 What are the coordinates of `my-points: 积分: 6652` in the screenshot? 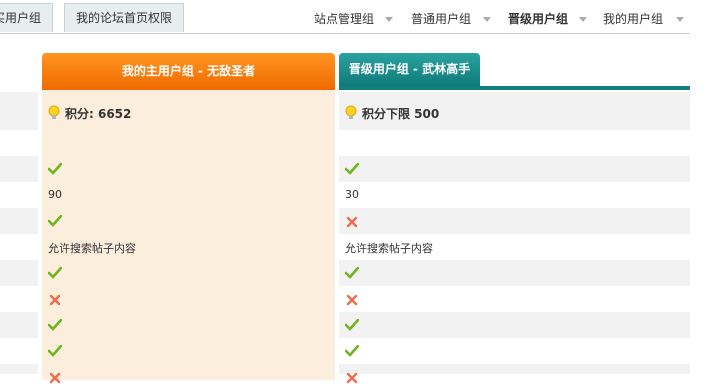 It's located at (98, 114).